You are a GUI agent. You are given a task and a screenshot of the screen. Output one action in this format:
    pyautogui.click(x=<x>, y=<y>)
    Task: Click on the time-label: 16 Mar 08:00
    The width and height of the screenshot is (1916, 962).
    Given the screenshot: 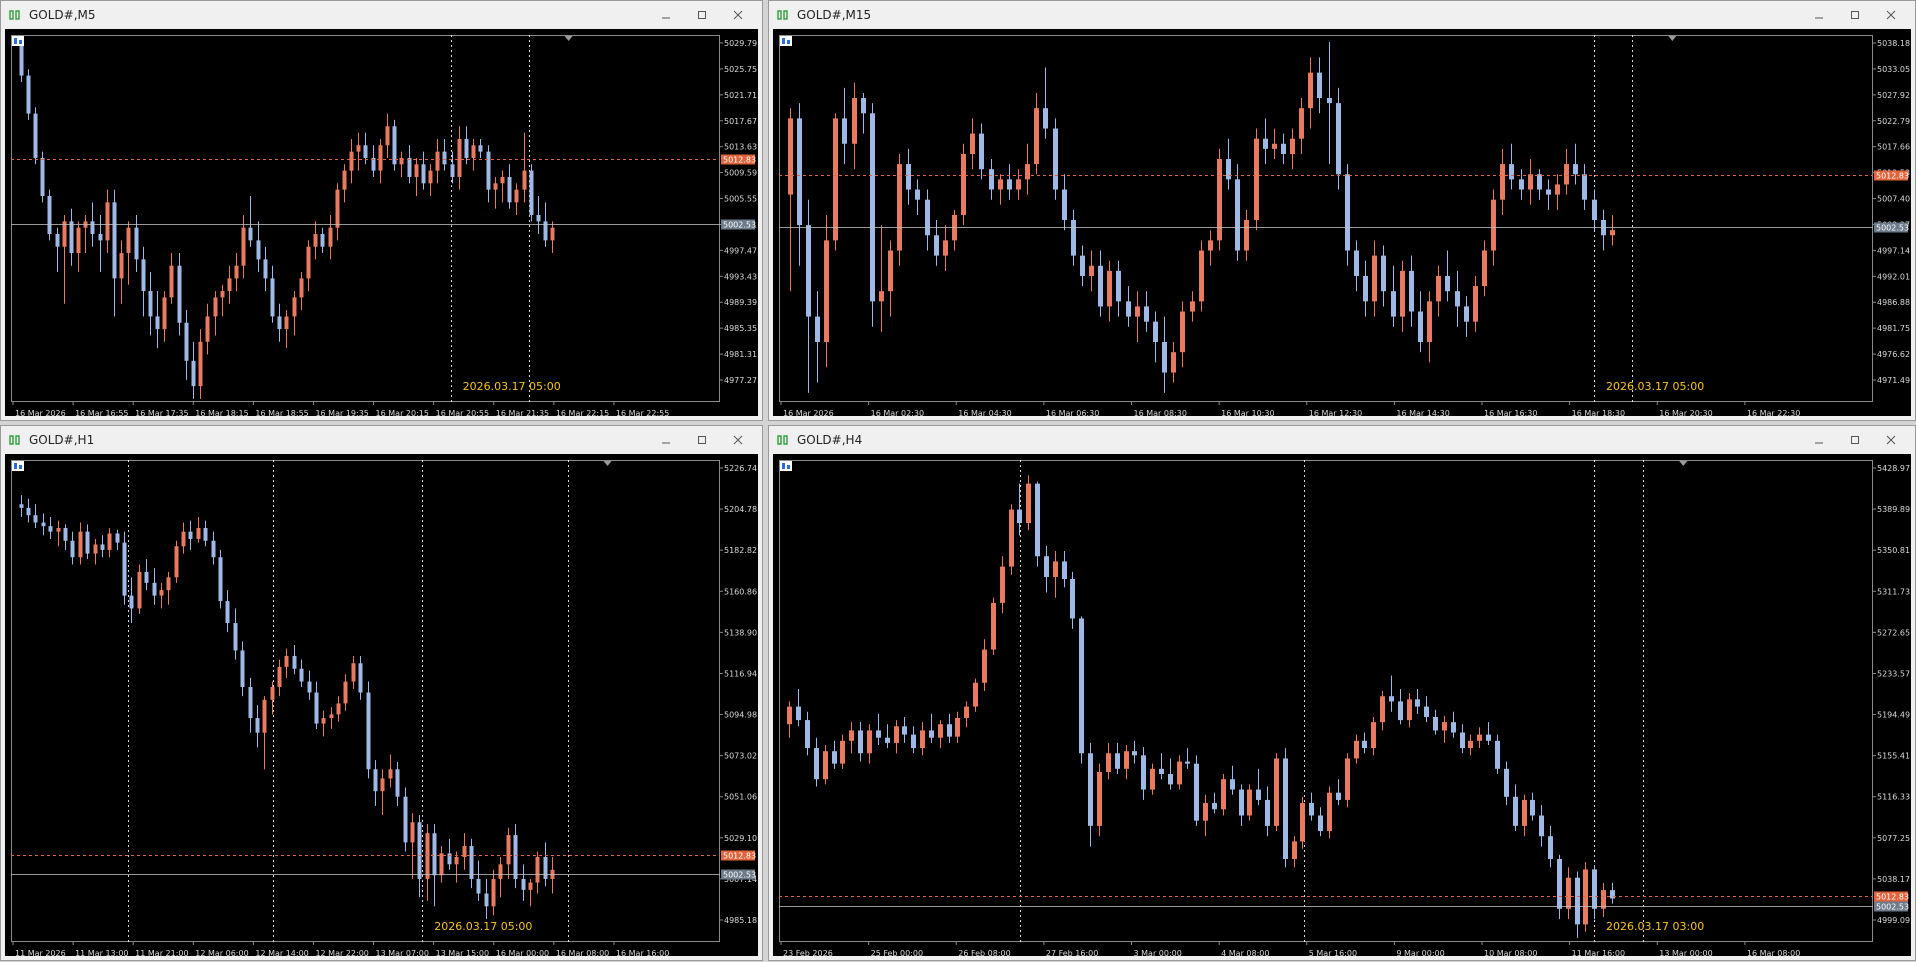 What is the action you would take?
    pyautogui.click(x=582, y=953)
    